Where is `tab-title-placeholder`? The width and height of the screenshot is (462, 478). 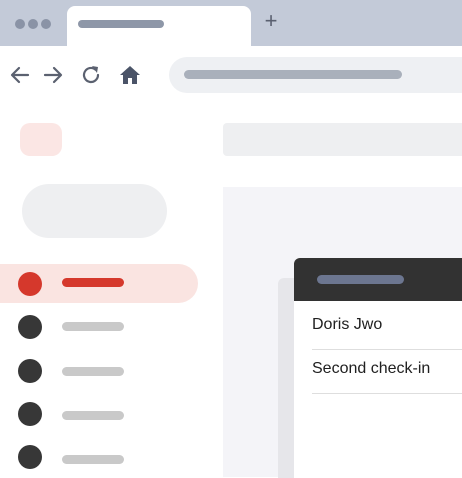 tab-title-placeholder is located at coordinates (121, 24).